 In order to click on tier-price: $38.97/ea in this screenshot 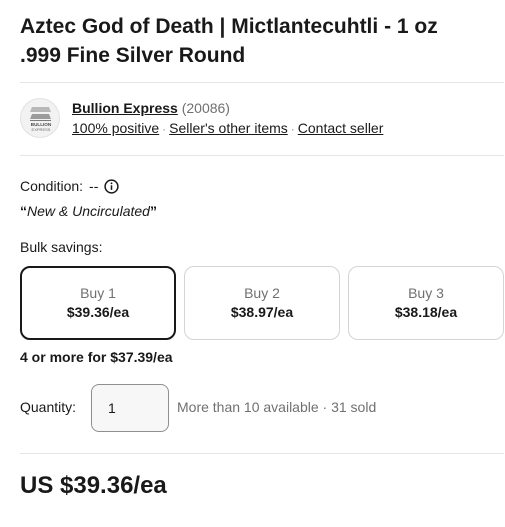, I will do `click(262, 312)`.